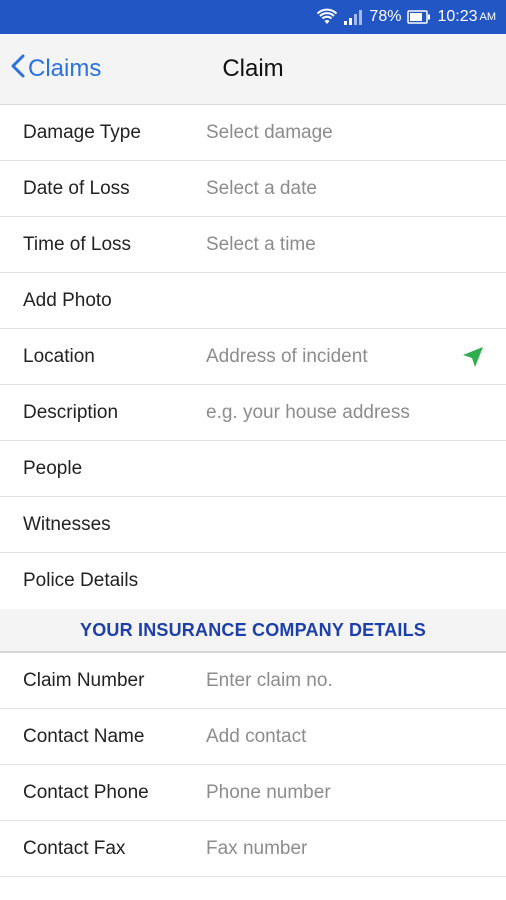 The width and height of the screenshot is (506, 900). Describe the element at coordinates (261, 189) in the screenshot. I see `date-picker: Select a date` at that location.